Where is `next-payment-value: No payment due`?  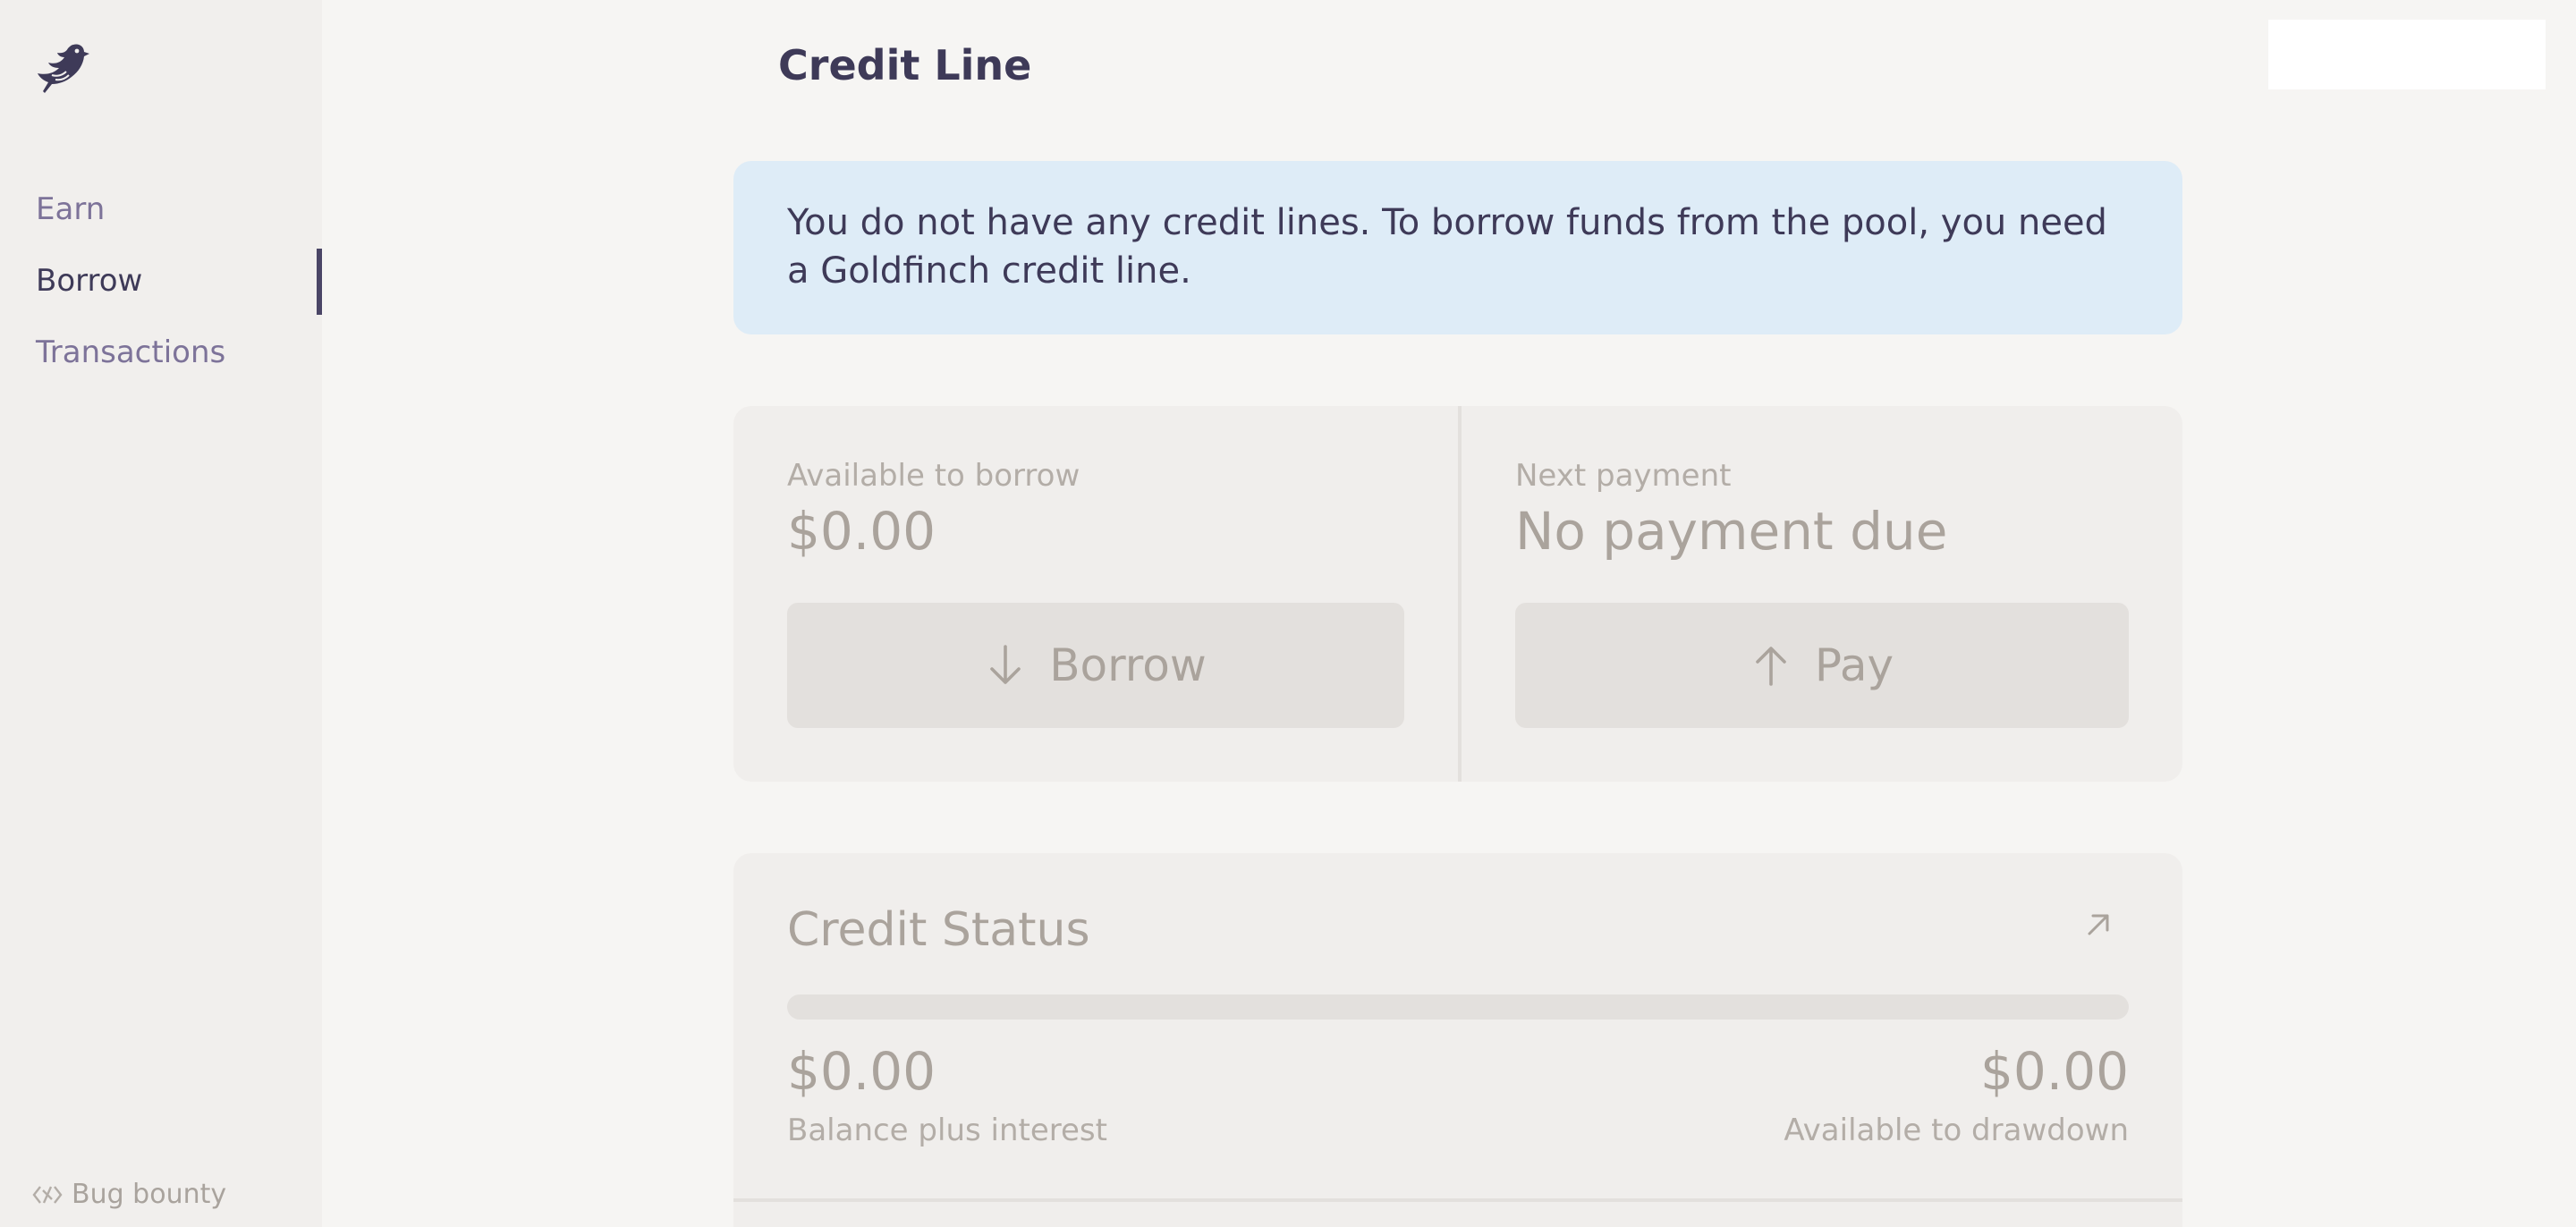
next-payment-value: No payment due is located at coordinates (1731, 531).